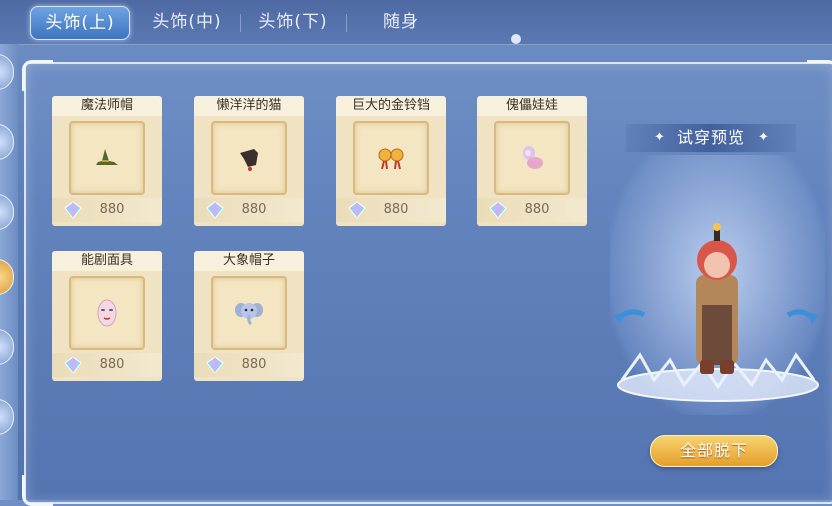 This screenshot has width=832, height=506. I want to click on item-name: 巨大的金铃铛, so click(391, 106).